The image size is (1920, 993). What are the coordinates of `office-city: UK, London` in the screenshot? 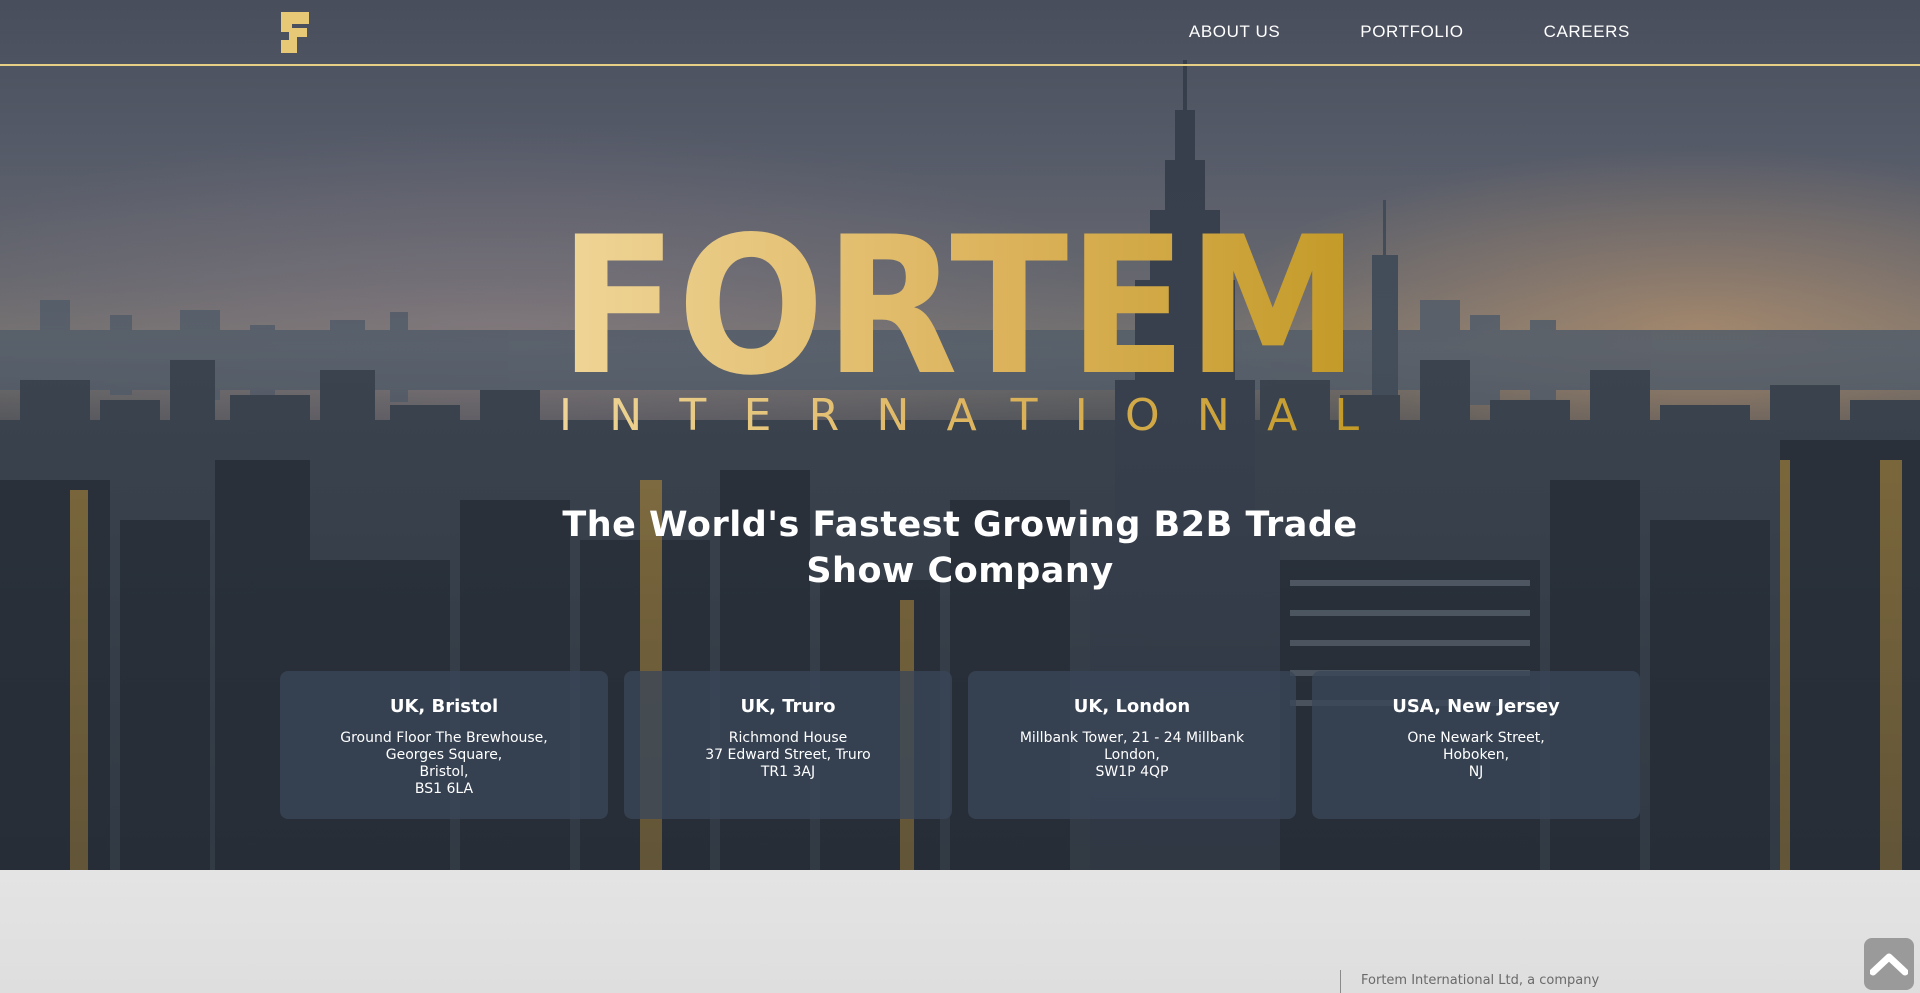 It's located at (1132, 706).